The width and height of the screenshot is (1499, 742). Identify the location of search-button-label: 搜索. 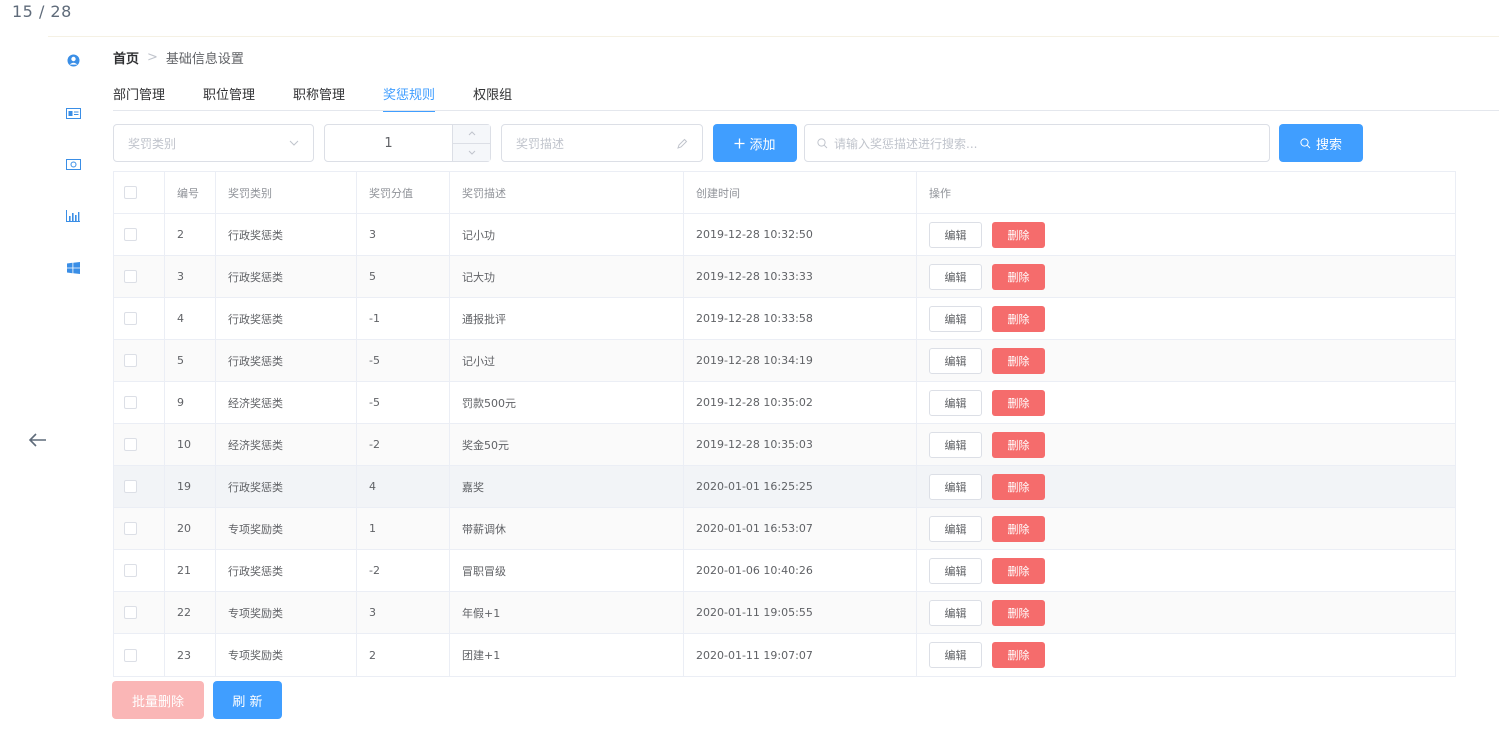
(1328, 145).